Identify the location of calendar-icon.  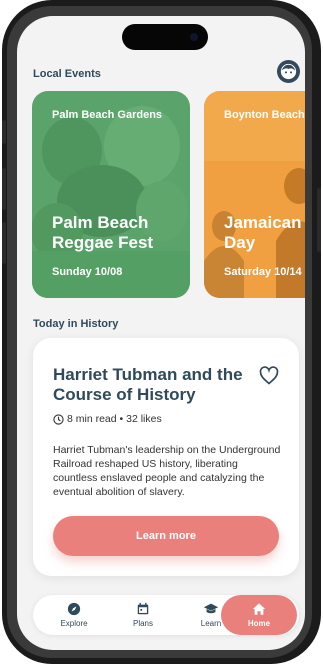
(143, 608).